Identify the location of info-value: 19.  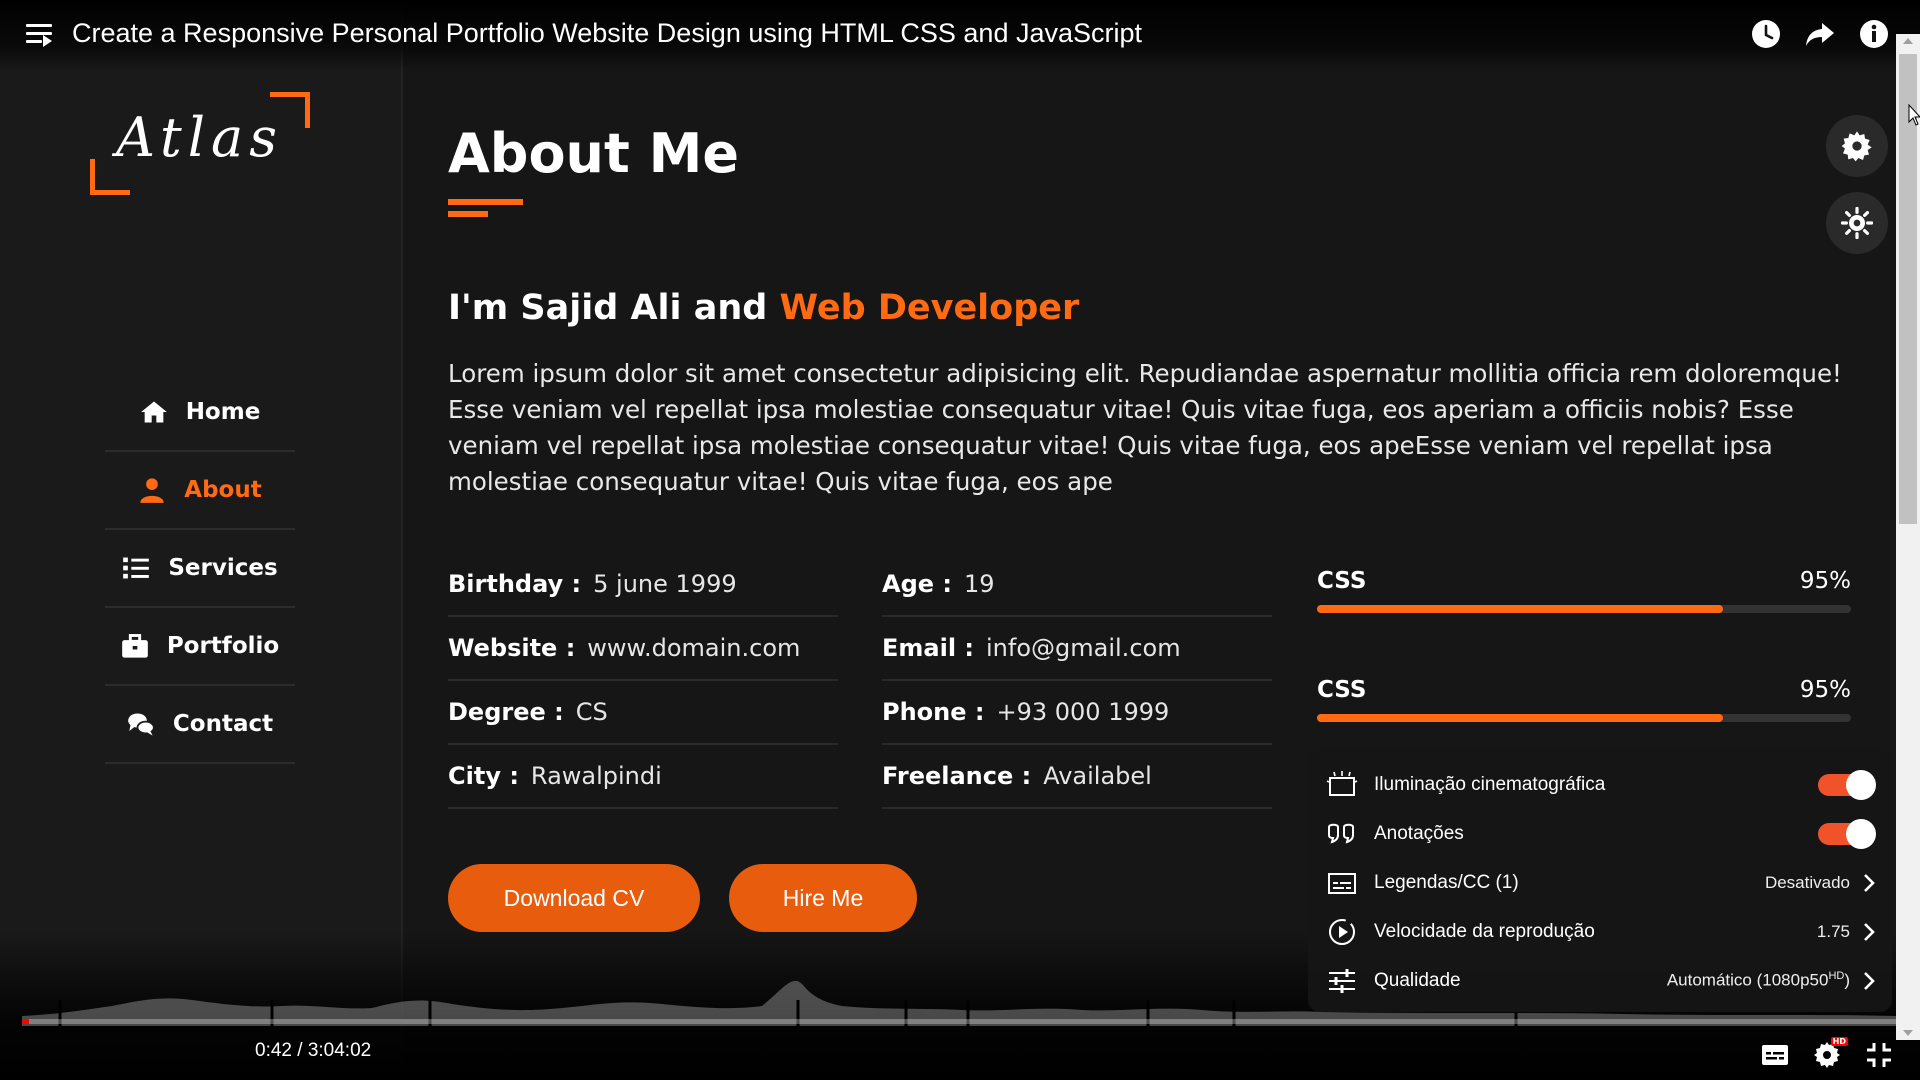
(979, 584).